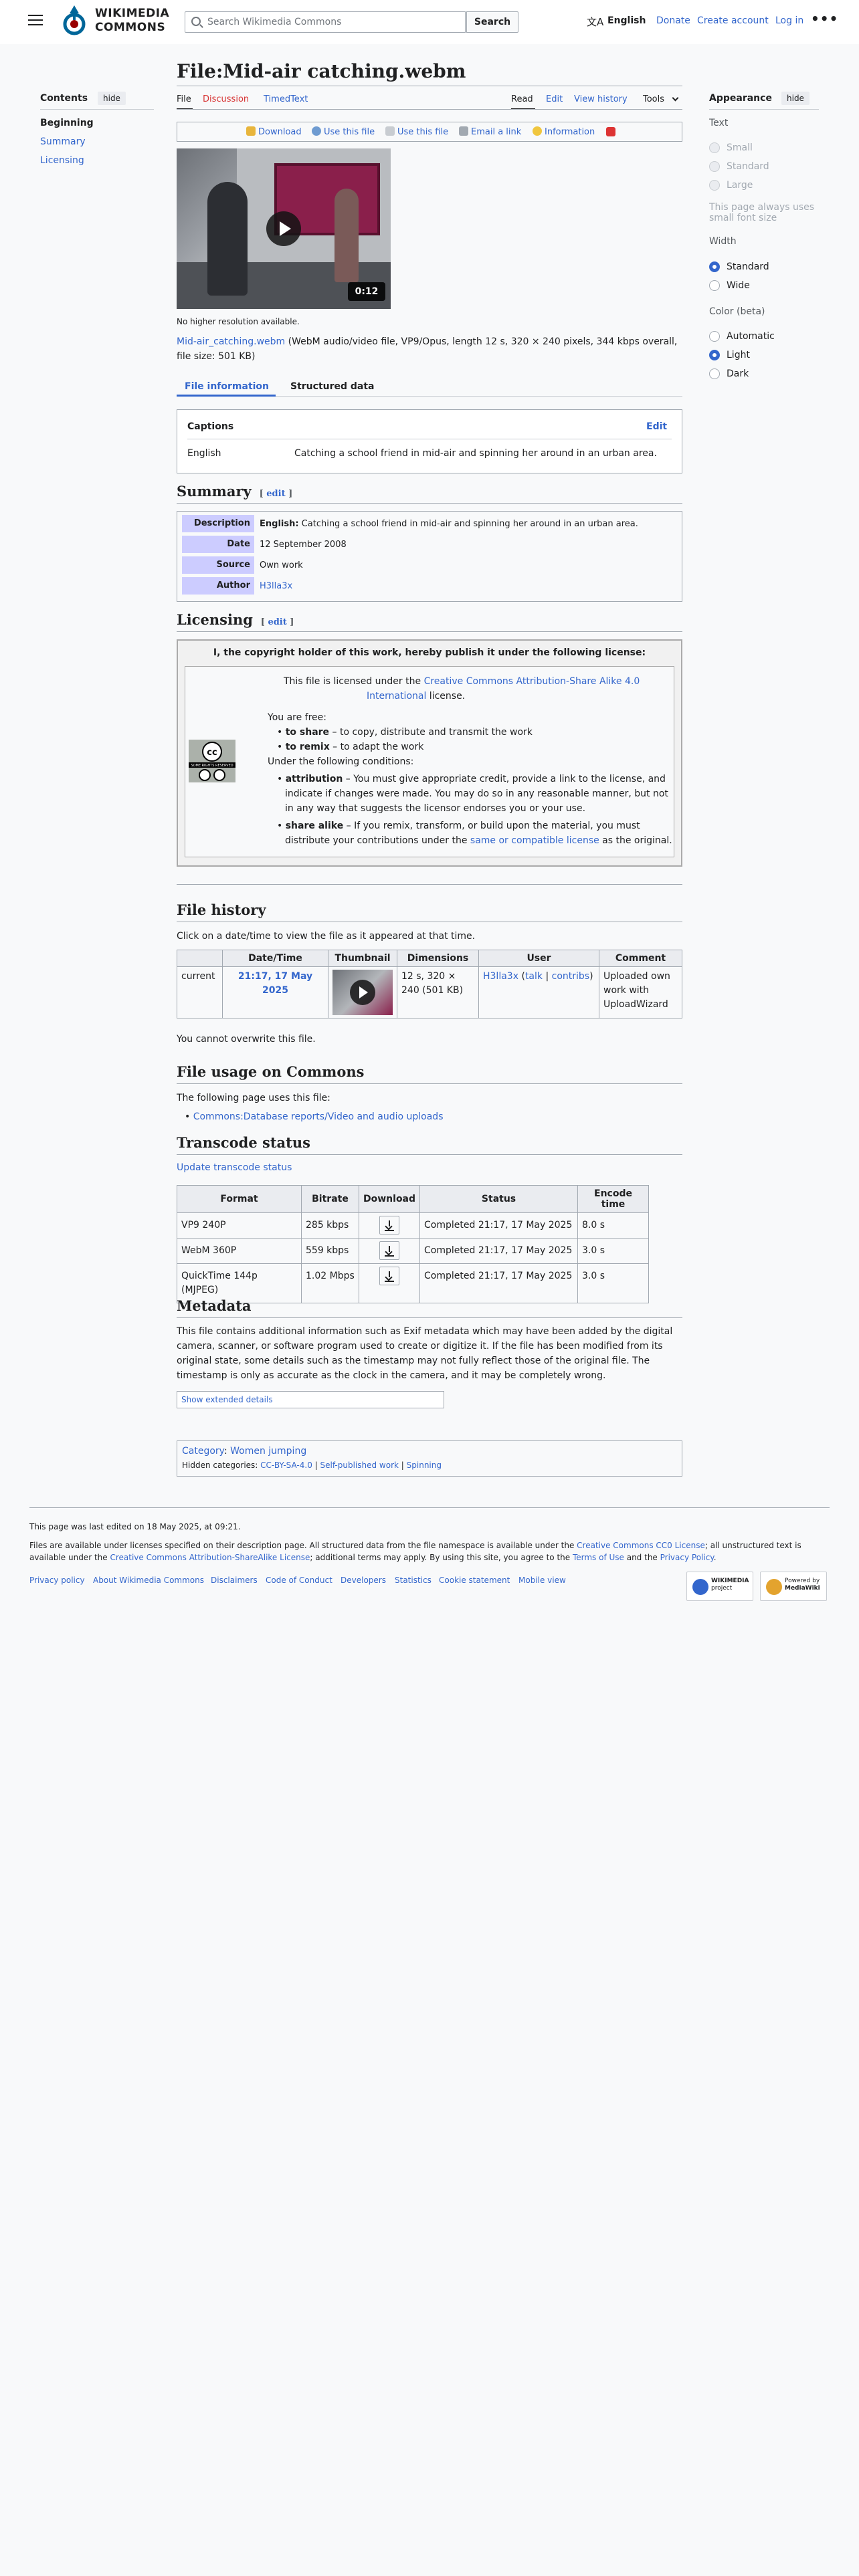  What do you see at coordinates (733, 20) in the screenshot?
I see `create-account-link: Create account` at bounding box center [733, 20].